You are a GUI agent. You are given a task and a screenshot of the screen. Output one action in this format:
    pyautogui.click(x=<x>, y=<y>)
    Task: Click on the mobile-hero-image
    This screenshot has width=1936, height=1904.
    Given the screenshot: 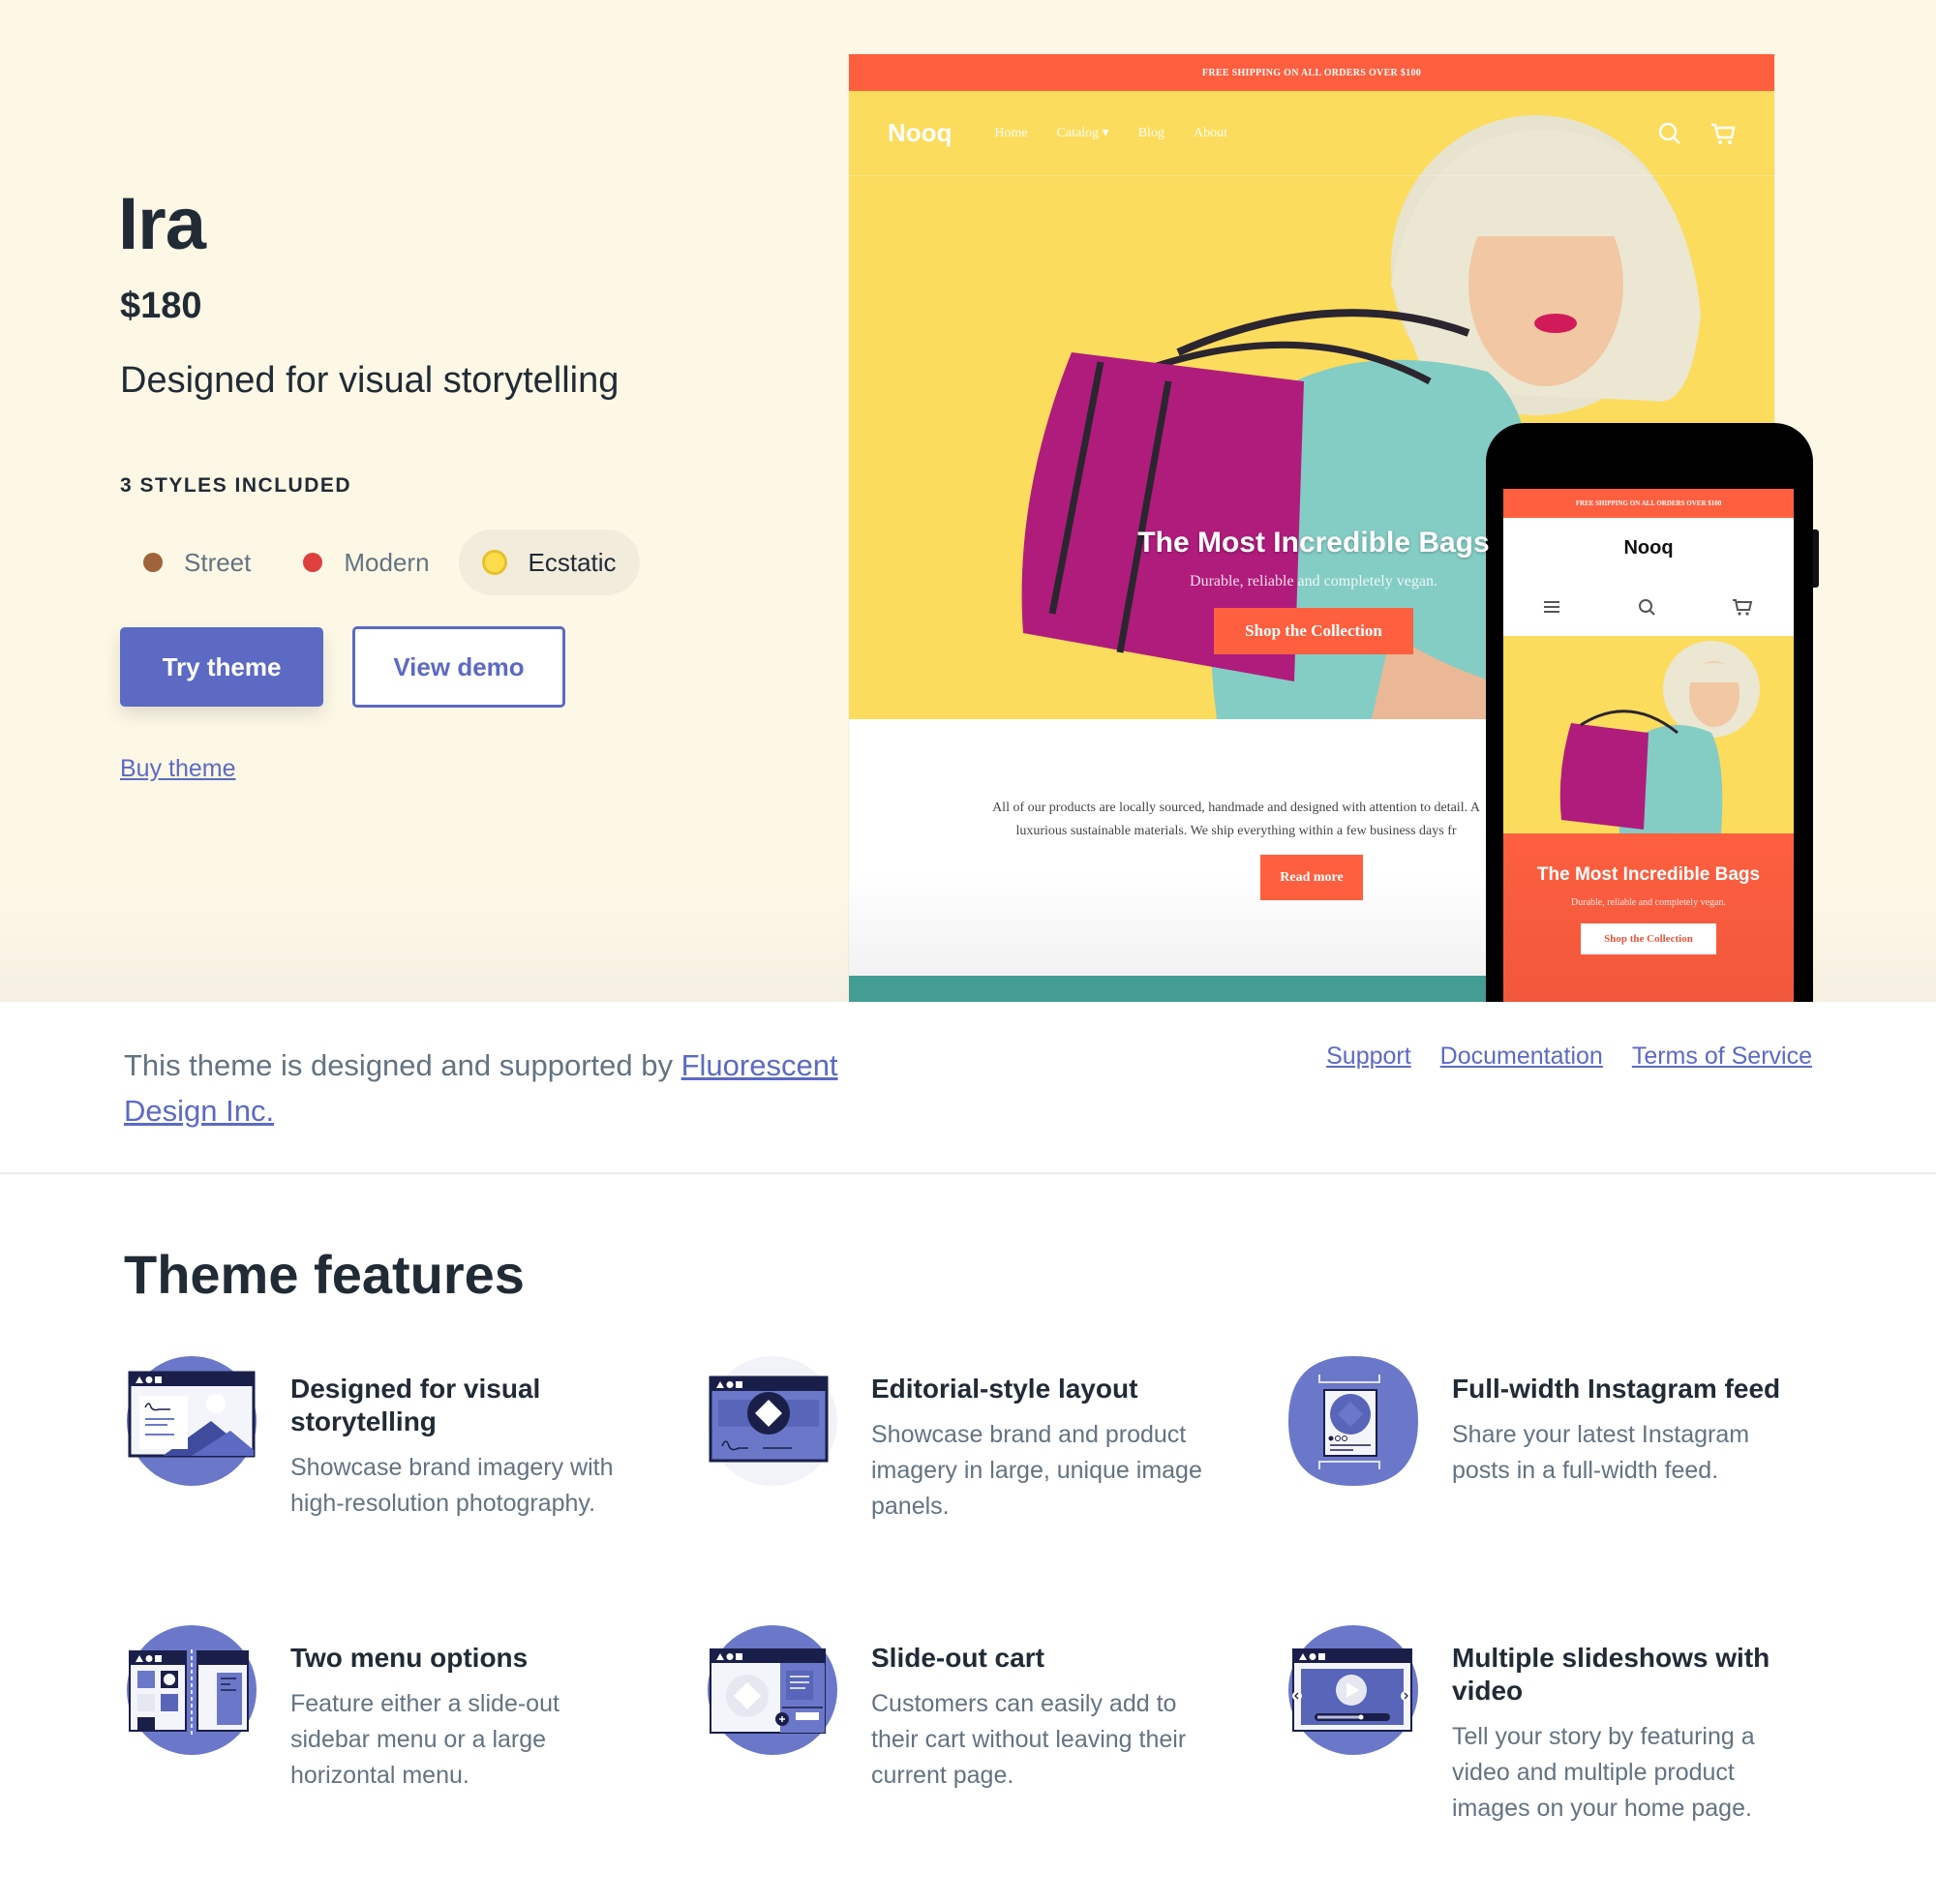 What is the action you would take?
    pyautogui.click(x=1648, y=735)
    